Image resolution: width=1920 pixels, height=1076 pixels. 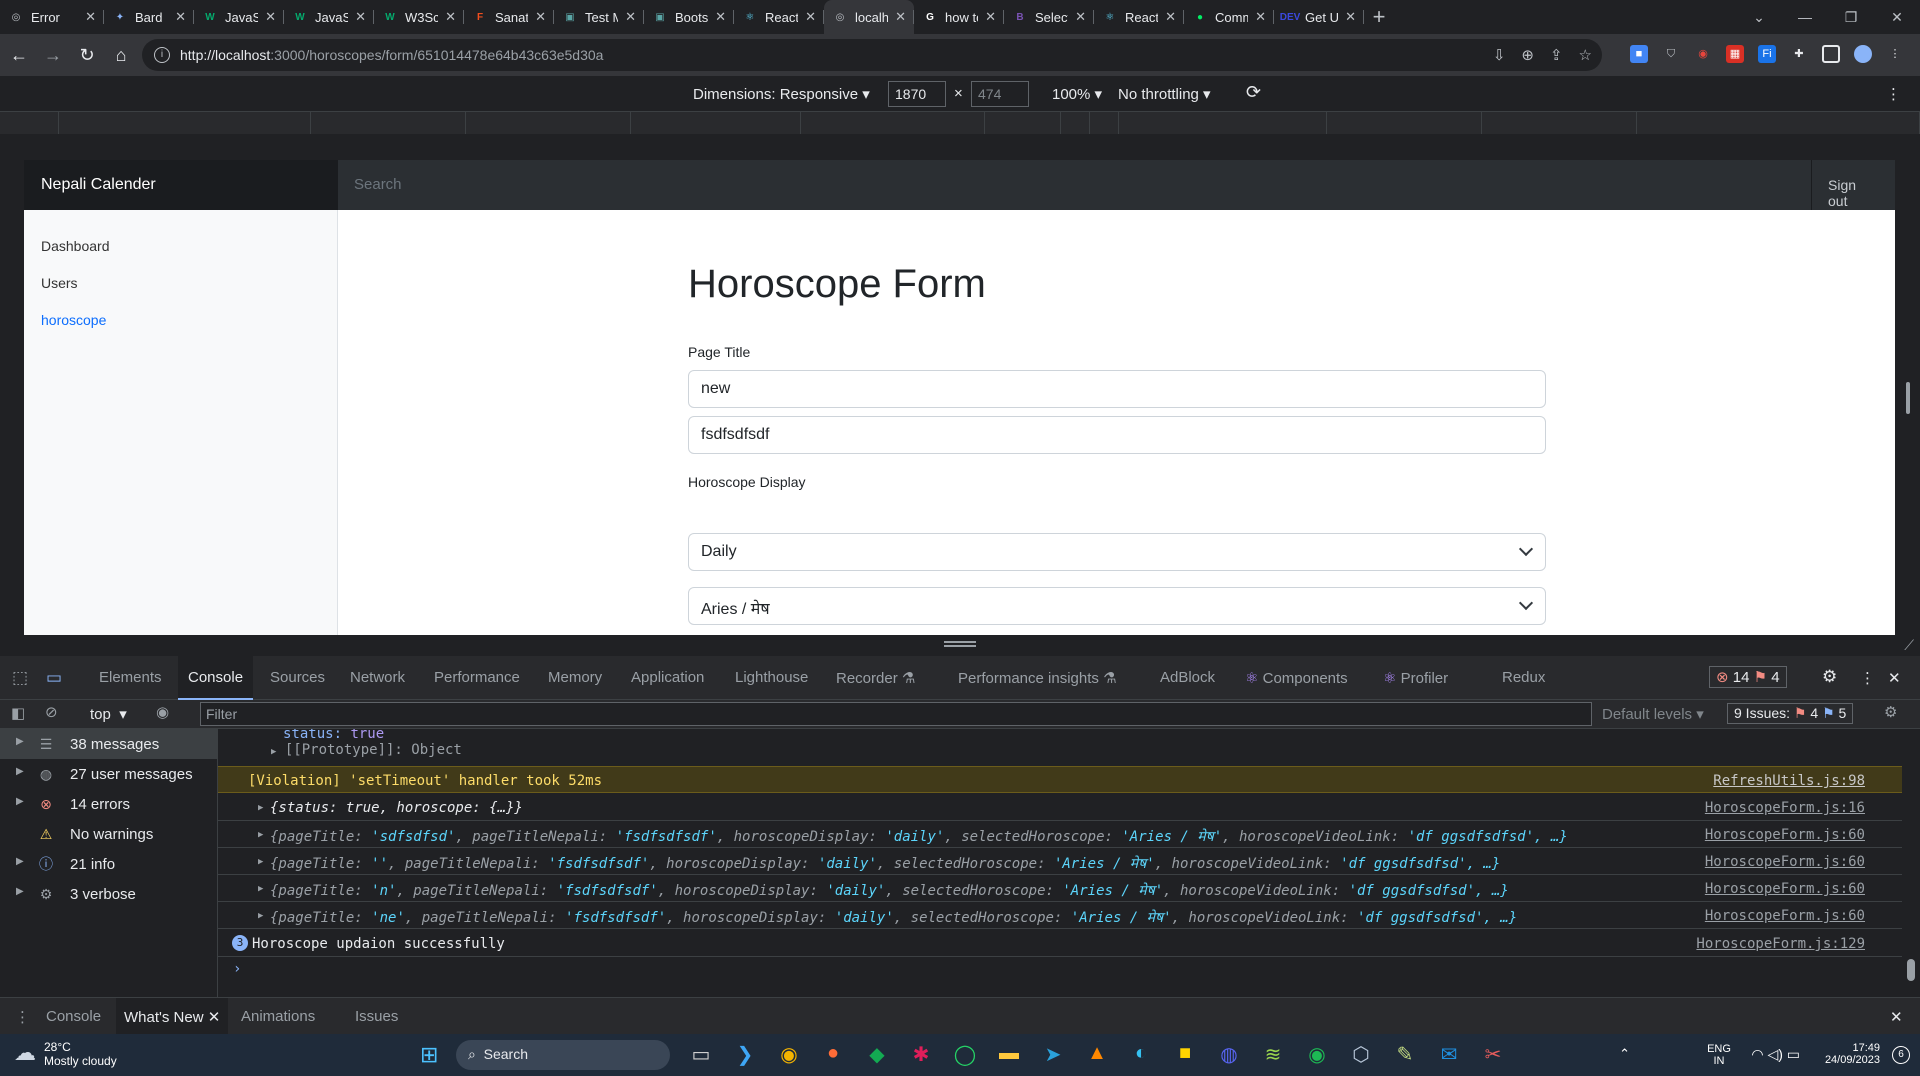 What do you see at coordinates (477, 677) in the screenshot?
I see `tab-performance: Performance` at bounding box center [477, 677].